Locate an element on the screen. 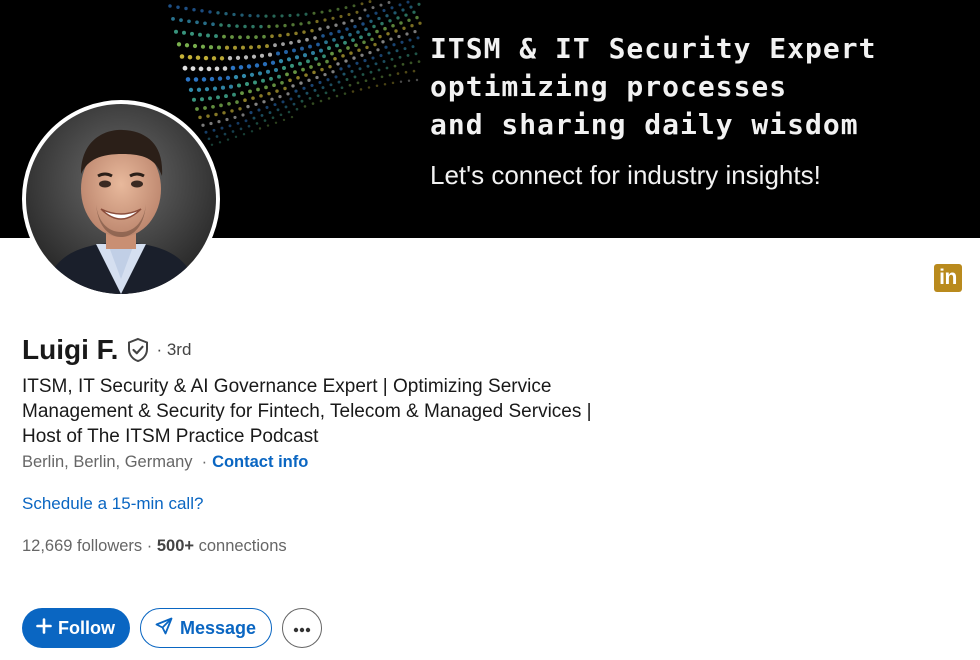 The image size is (980, 660). schedule-call-link: Schedule a 15-min call? is located at coordinates (112, 504).